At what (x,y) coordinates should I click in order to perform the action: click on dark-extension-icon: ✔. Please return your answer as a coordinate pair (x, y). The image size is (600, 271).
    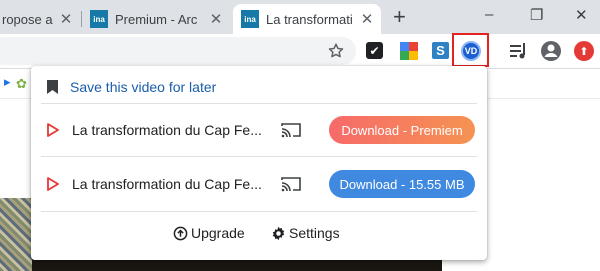
    Looking at the image, I should click on (374, 50).